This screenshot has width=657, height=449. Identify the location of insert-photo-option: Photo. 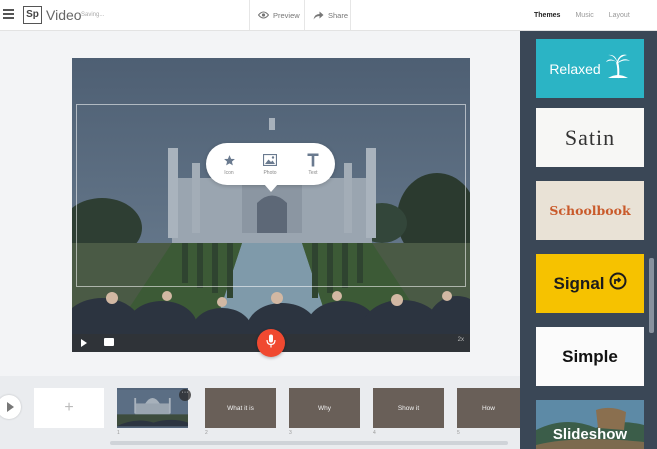
(270, 164).